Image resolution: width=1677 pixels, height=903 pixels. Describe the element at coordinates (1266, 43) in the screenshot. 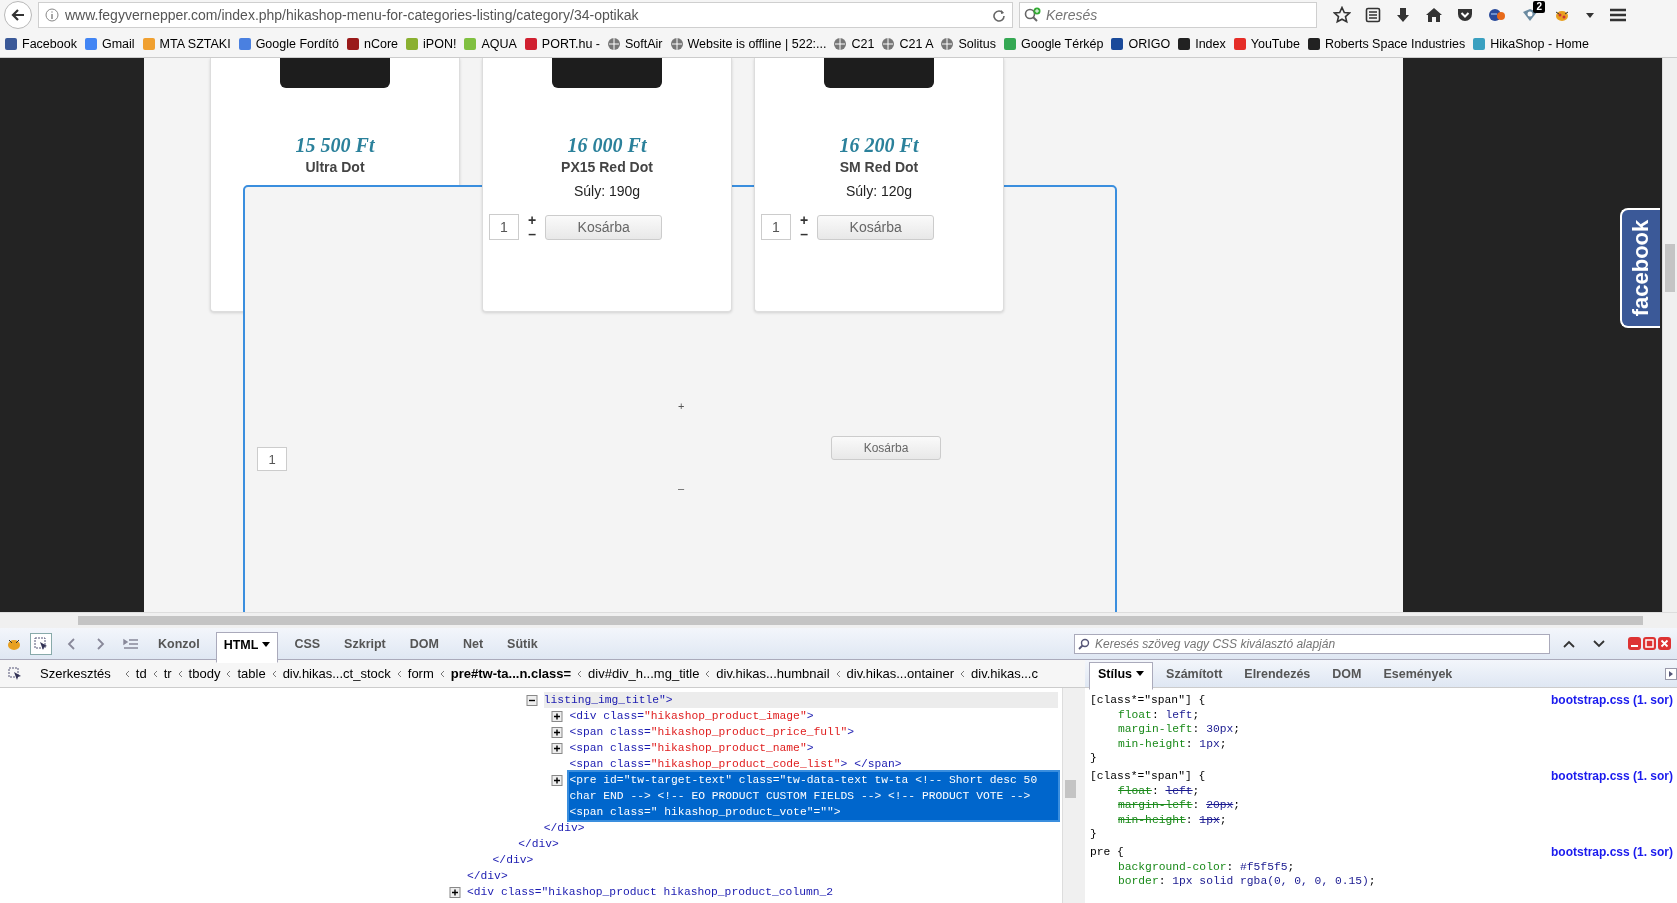

I see `bookmark-link: YouTube` at that location.